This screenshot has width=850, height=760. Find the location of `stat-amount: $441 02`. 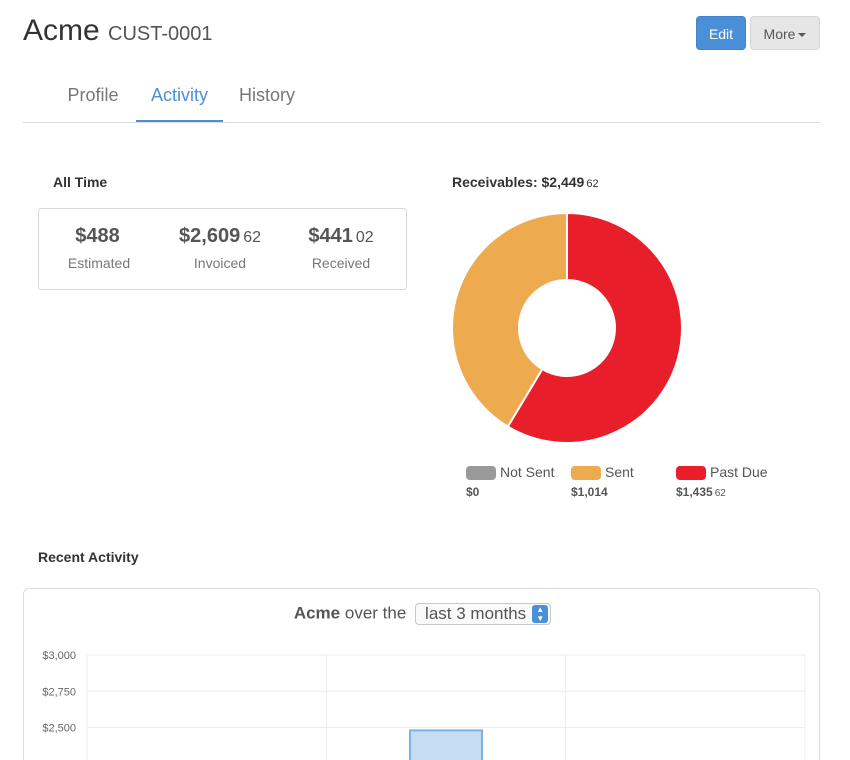

stat-amount: $441 02 is located at coordinates (341, 239).